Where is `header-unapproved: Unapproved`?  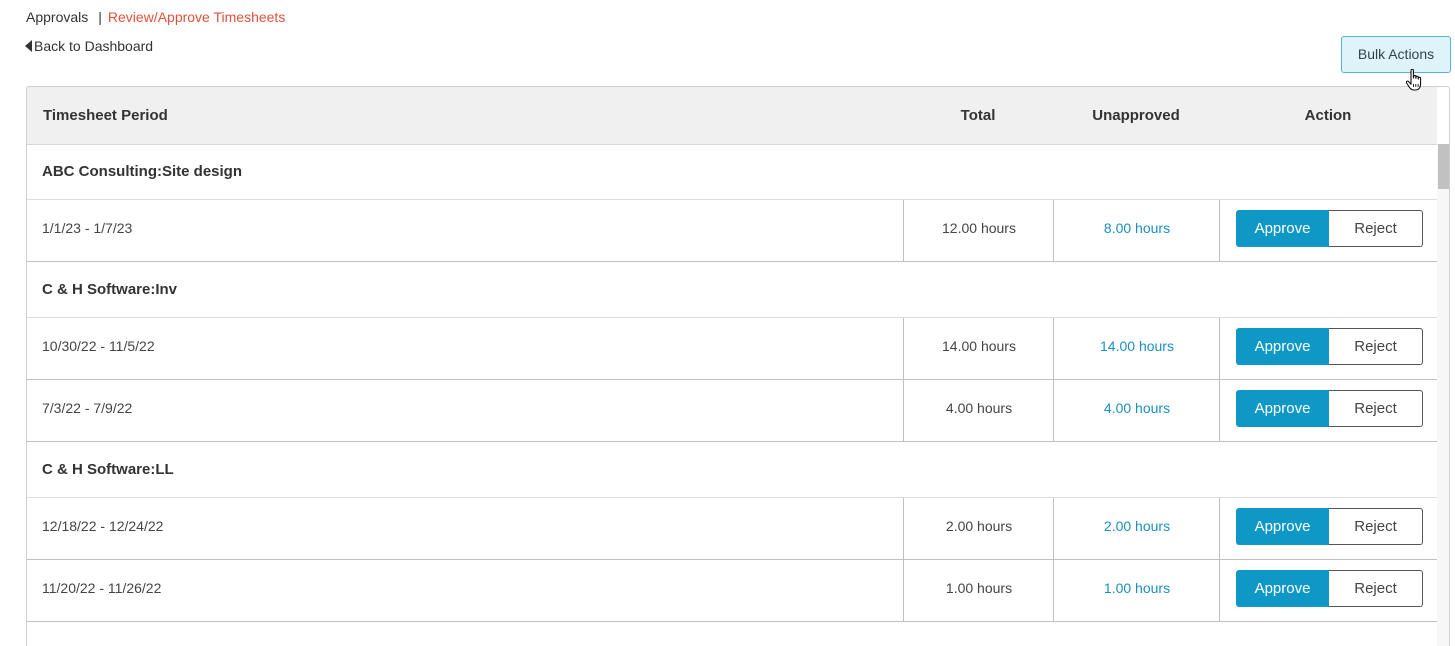
header-unapproved: Unapproved is located at coordinates (1136, 115).